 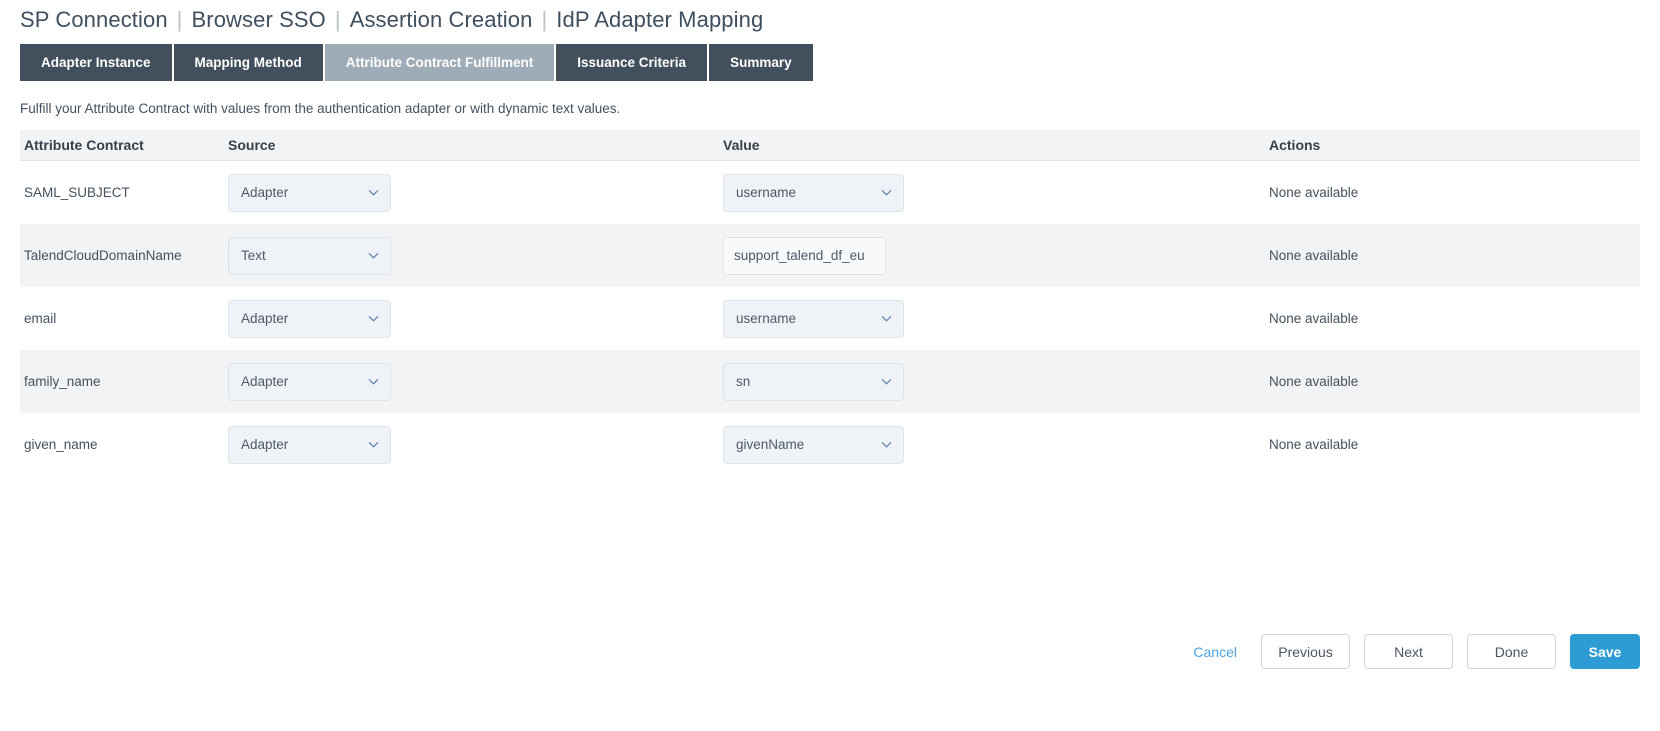 What do you see at coordinates (61, 444) in the screenshot?
I see `attribute-name: given_name` at bounding box center [61, 444].